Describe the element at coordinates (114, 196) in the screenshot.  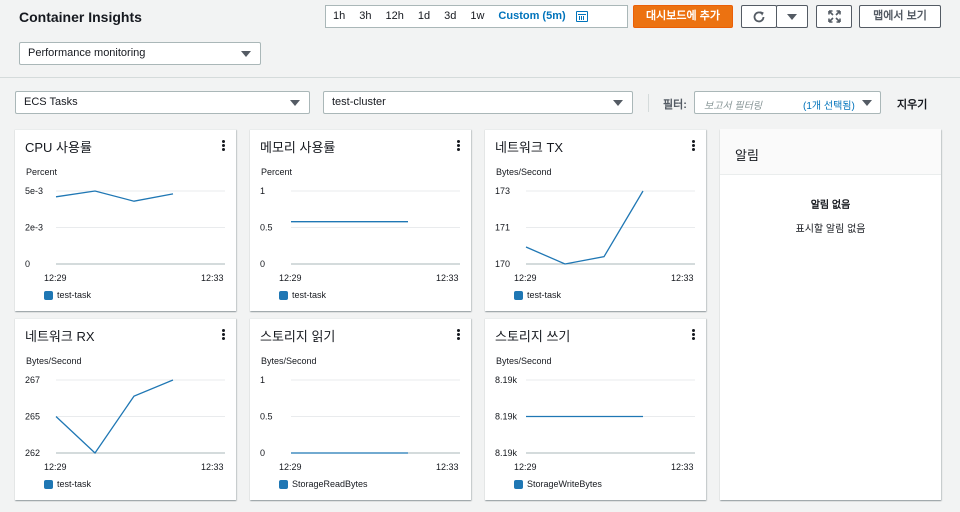
I see `series-line` at that location.